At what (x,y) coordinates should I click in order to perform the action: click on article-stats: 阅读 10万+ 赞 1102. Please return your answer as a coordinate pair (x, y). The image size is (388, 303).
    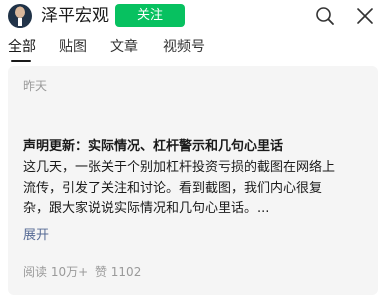
    Looking at the image, I should click on (82, 272).